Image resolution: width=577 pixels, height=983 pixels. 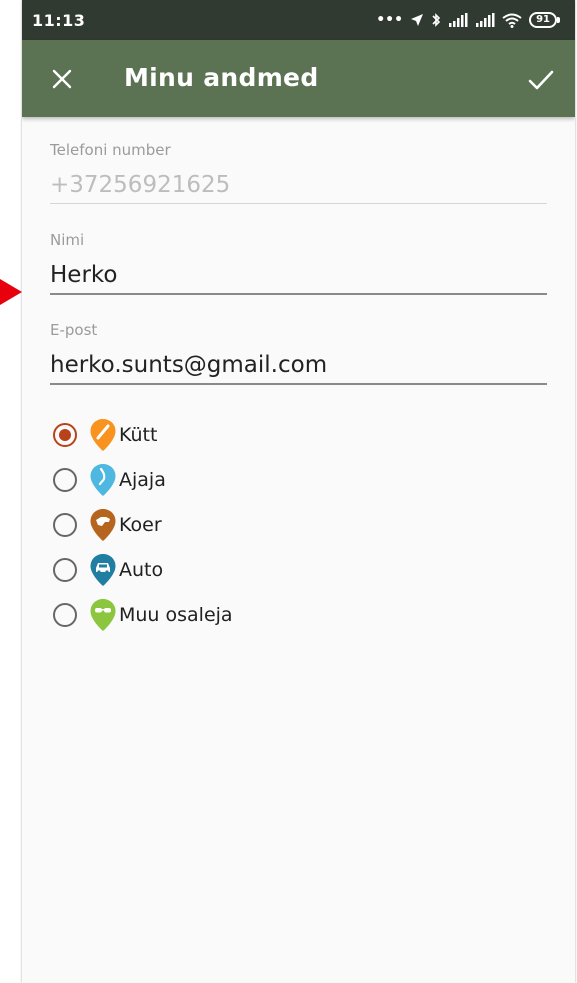 I want to click on status-bar: 11:13 ••• 91, so click(x=298, y=20).